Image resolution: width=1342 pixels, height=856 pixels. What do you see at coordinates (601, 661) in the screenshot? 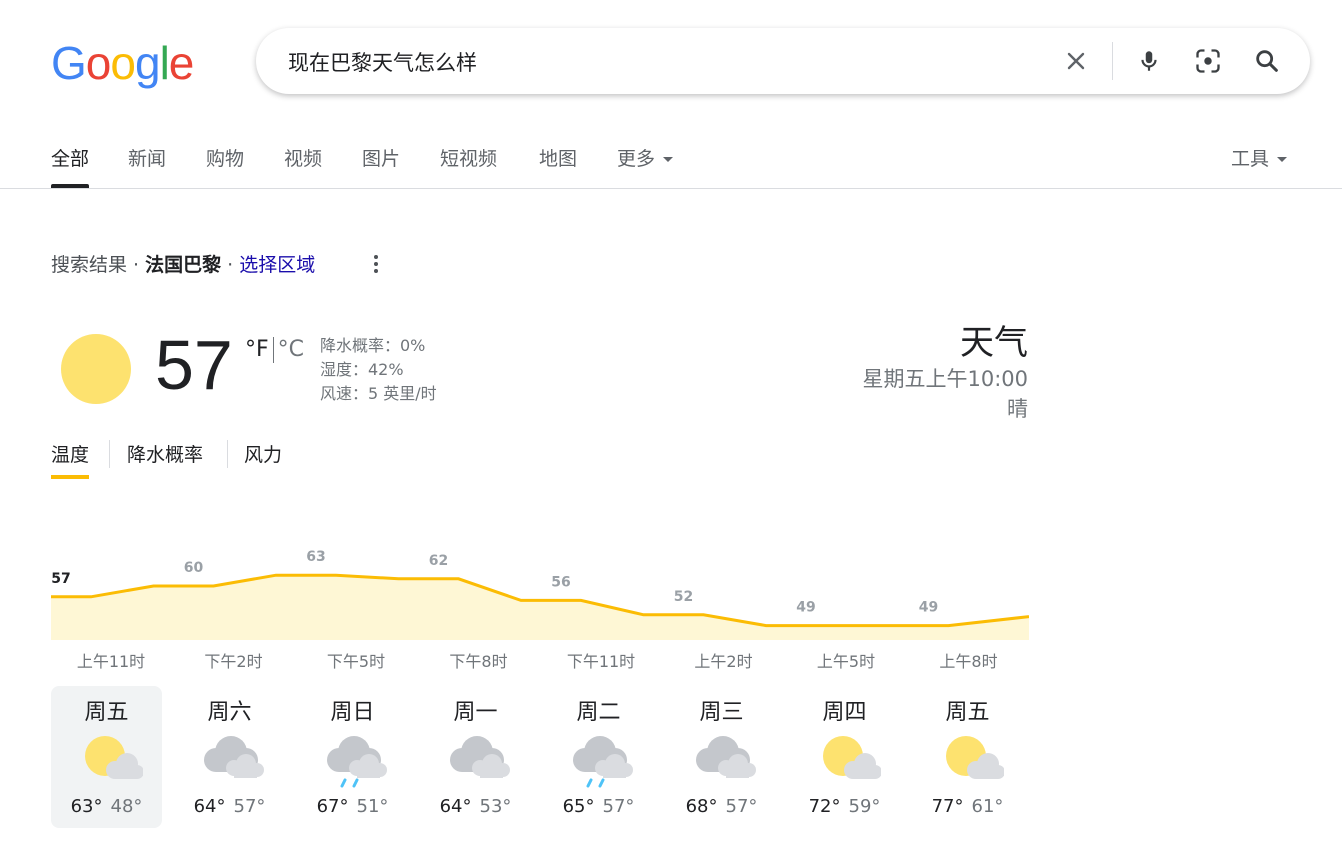
I see `chart-x-label: 下午11时` at bounding box center [601, 661].